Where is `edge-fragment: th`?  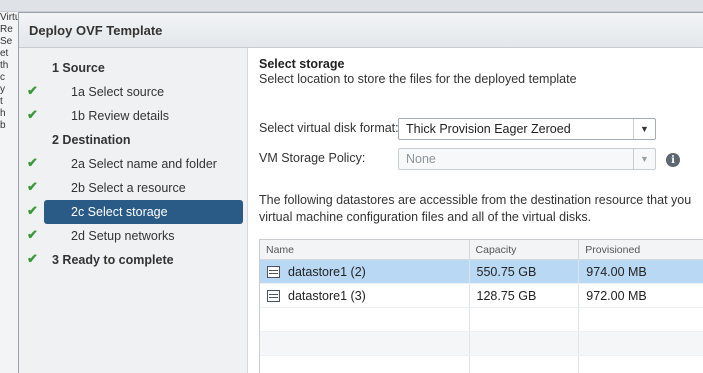 edge-fragment: th is located at coordinates (4, 65).